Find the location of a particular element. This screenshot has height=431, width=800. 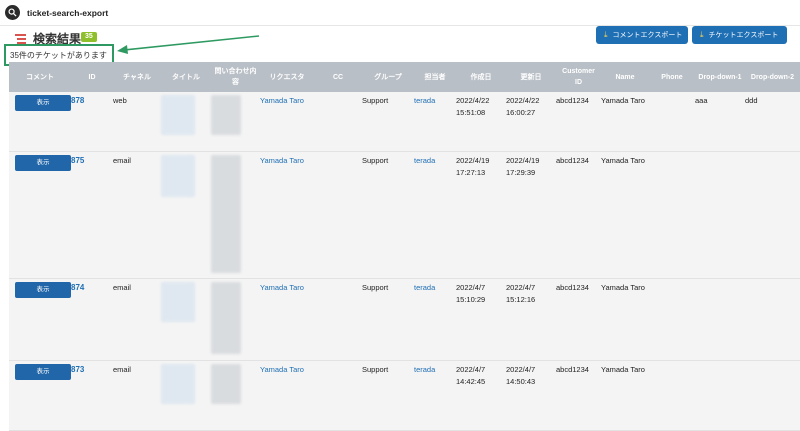

column-header: 担当者 is located at coordinates (435, 77).